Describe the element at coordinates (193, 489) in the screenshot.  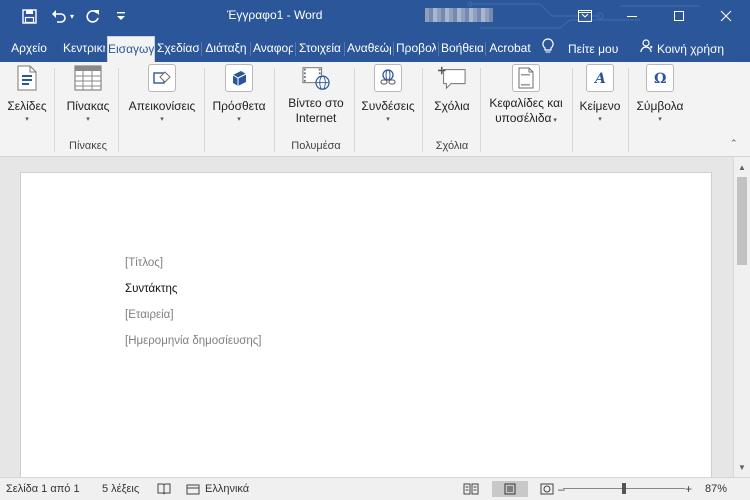
I see `macro-recording-icon` at that location.